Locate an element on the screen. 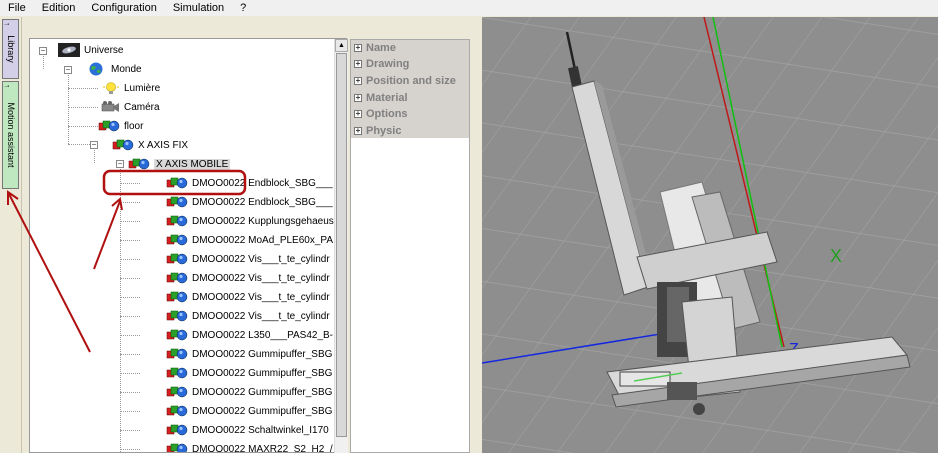 This screenshot has width=938, height=453. tree-node-part: DMOO0022 L350___PAS42_B- is located at coordinates (249, 335).